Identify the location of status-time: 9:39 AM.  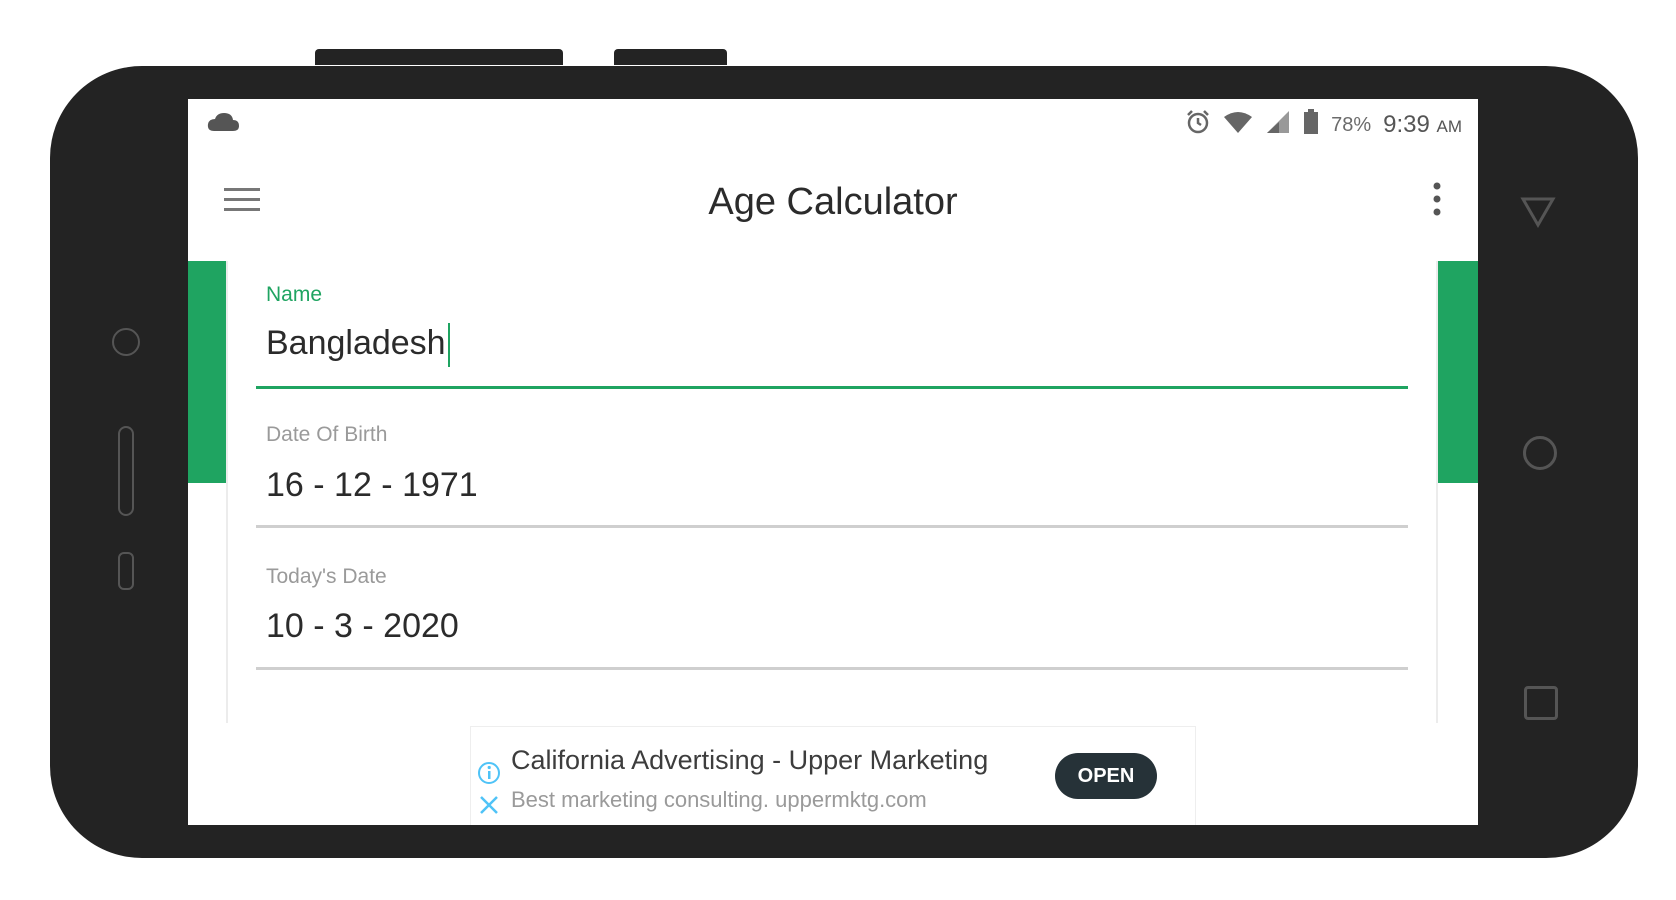
(1422, 125).